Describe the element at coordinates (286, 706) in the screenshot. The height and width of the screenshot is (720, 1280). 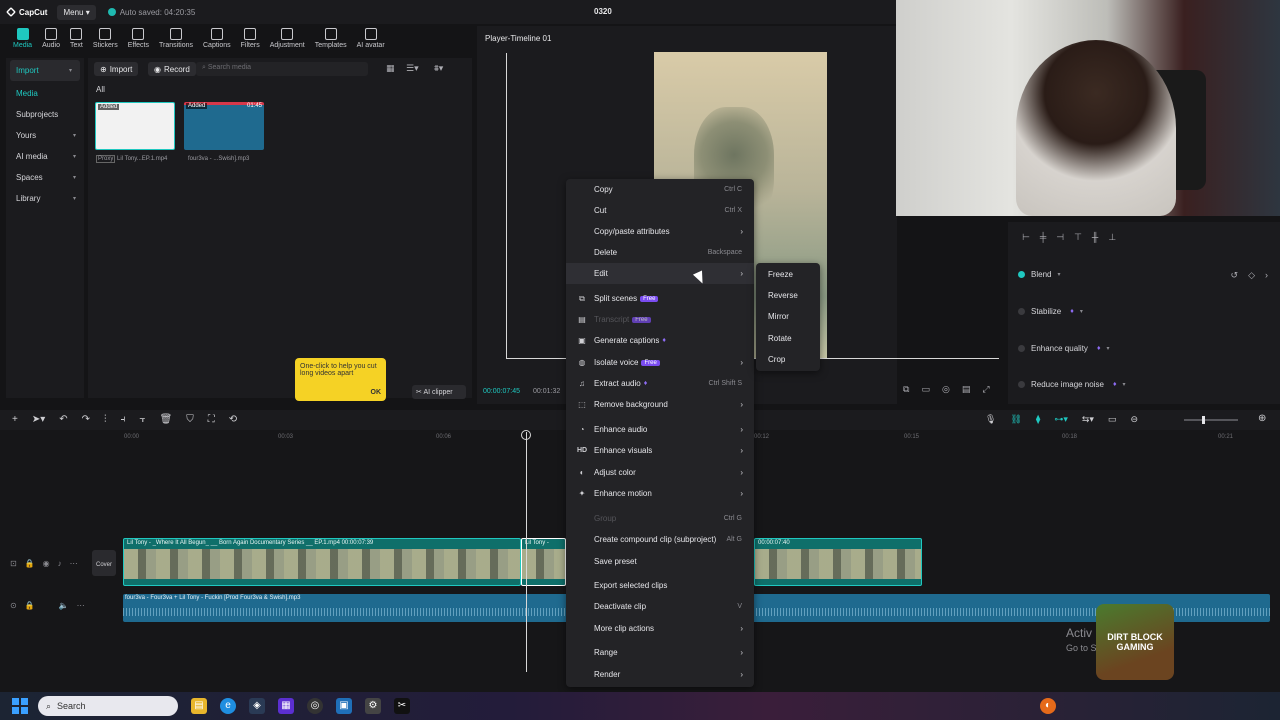
I see `app-grid-icon: ▦` at that location.